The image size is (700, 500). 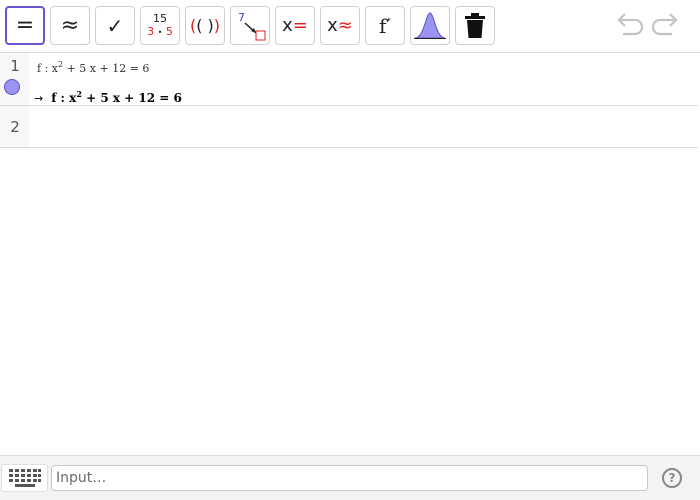 I want to click on keyboard-toggle-button, so click(x=24, y=478).